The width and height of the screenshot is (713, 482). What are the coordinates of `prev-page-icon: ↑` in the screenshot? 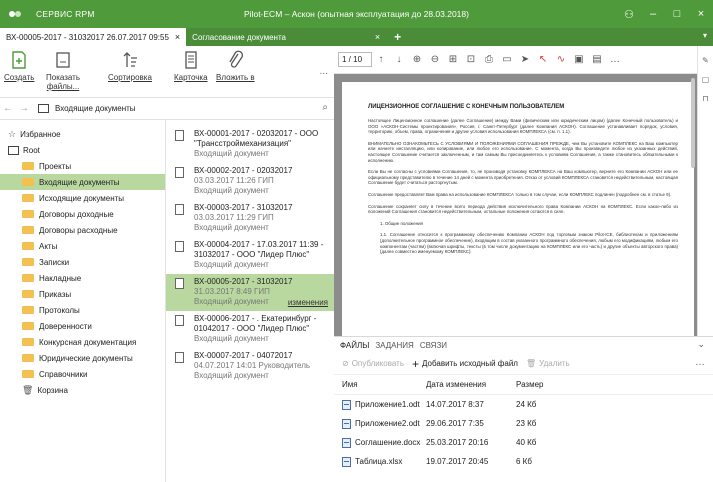 It's located at (381, 59).